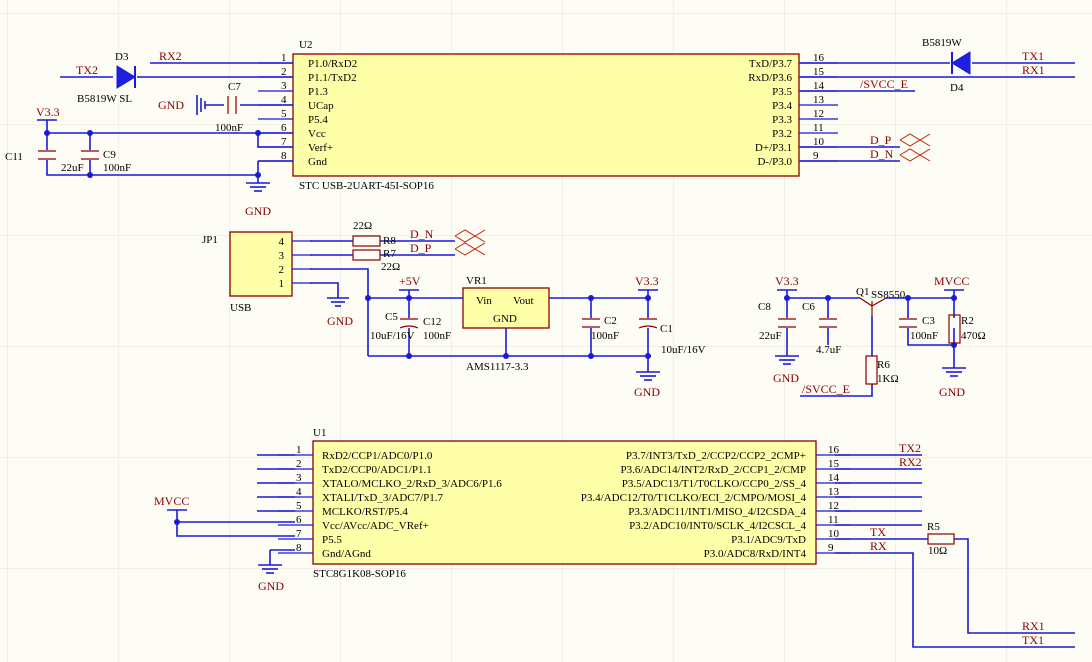 The height and width of the screenshot is (662, 1092). I want to click on v33-label-u2: V3.3, so click(48, 112).